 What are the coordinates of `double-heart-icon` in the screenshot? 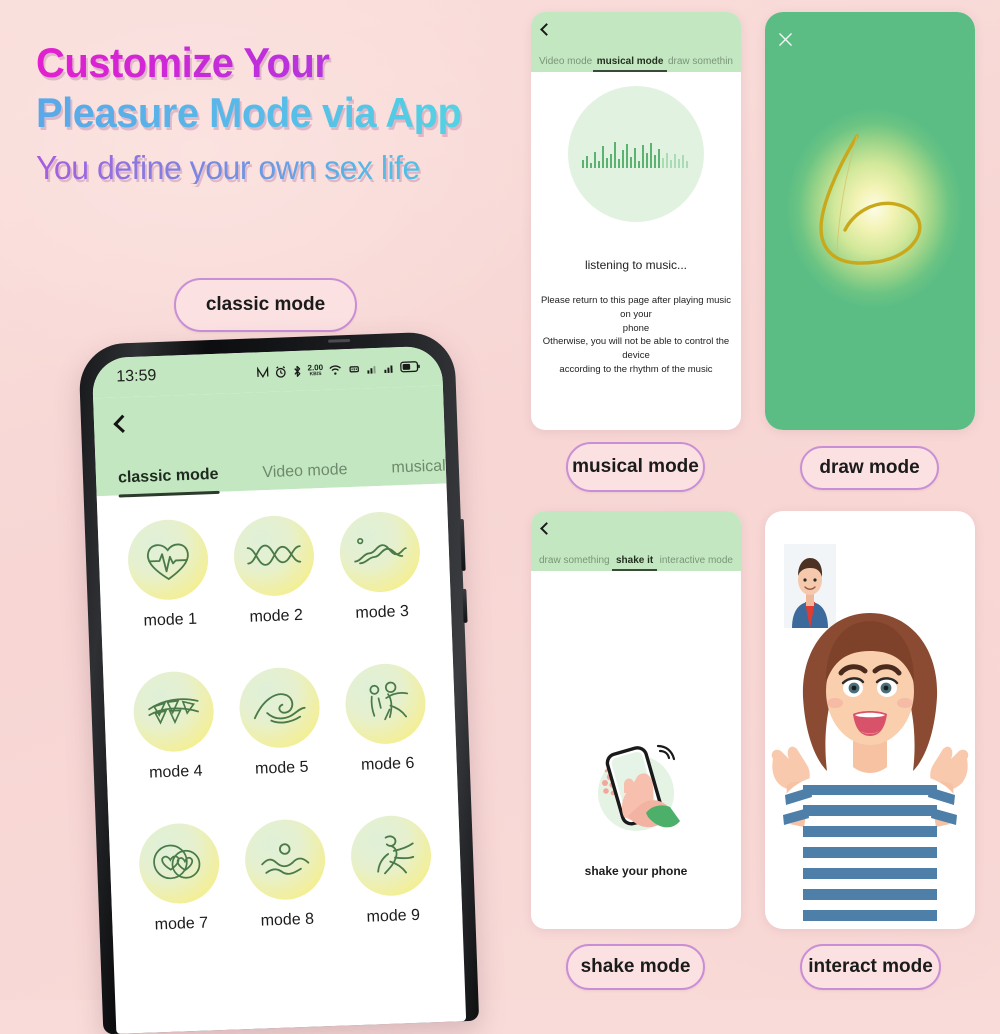 It's located at (177, 862).